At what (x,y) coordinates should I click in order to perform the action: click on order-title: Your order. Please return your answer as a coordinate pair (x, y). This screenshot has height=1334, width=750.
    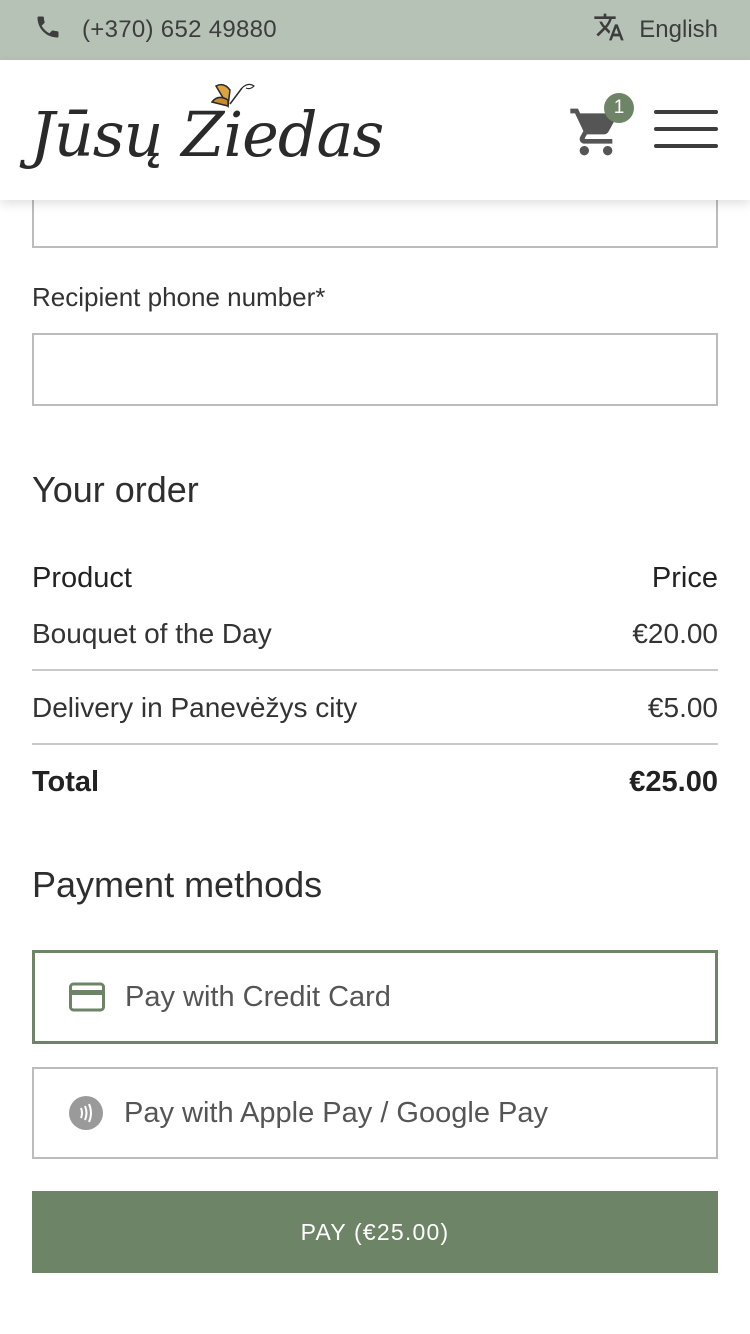
    Looking at the image, I should click on (115, 489).